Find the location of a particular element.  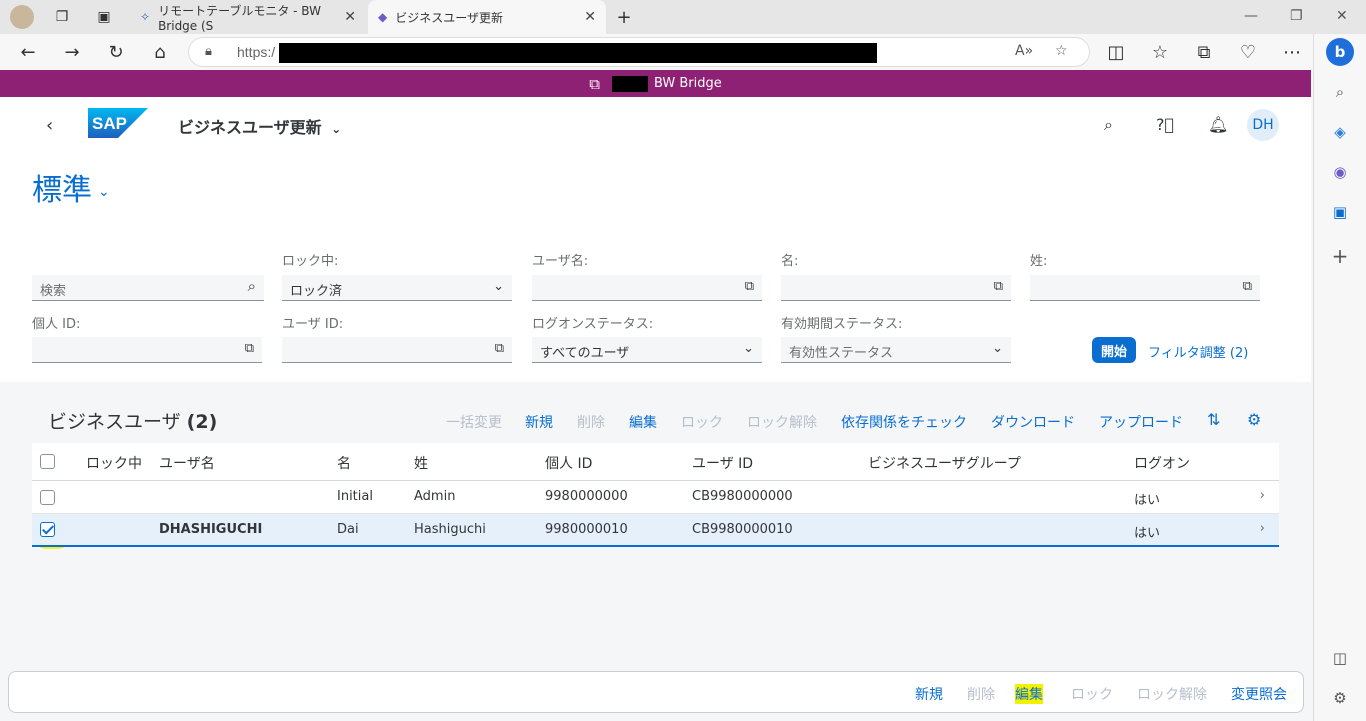

new-button: 新規 is located at coordinates (539, 422).